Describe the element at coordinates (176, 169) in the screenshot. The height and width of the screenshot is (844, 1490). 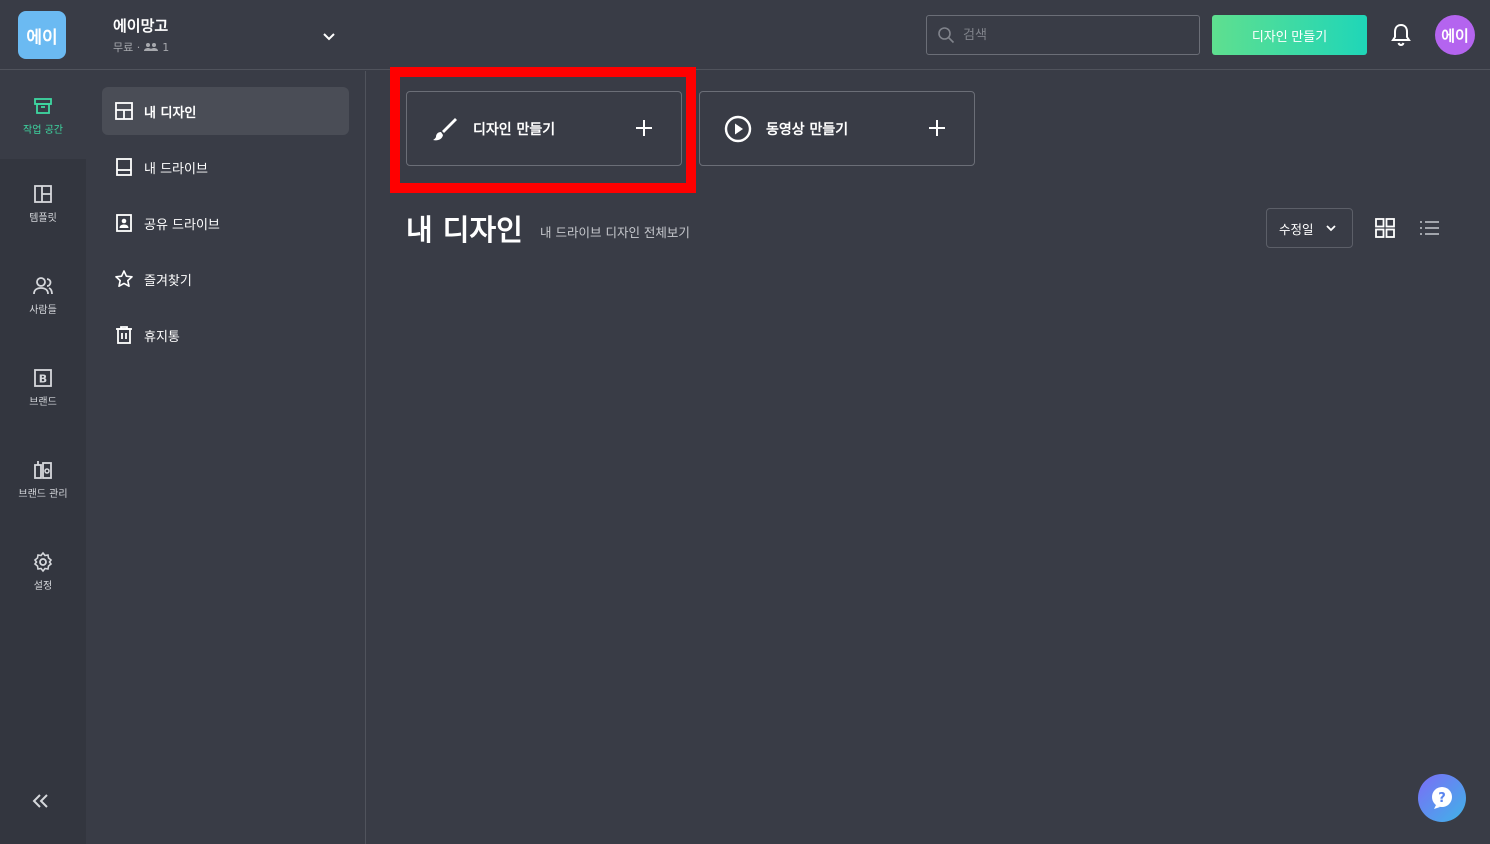
I see `sidebar-item-label: 내 드라이브` at that location.